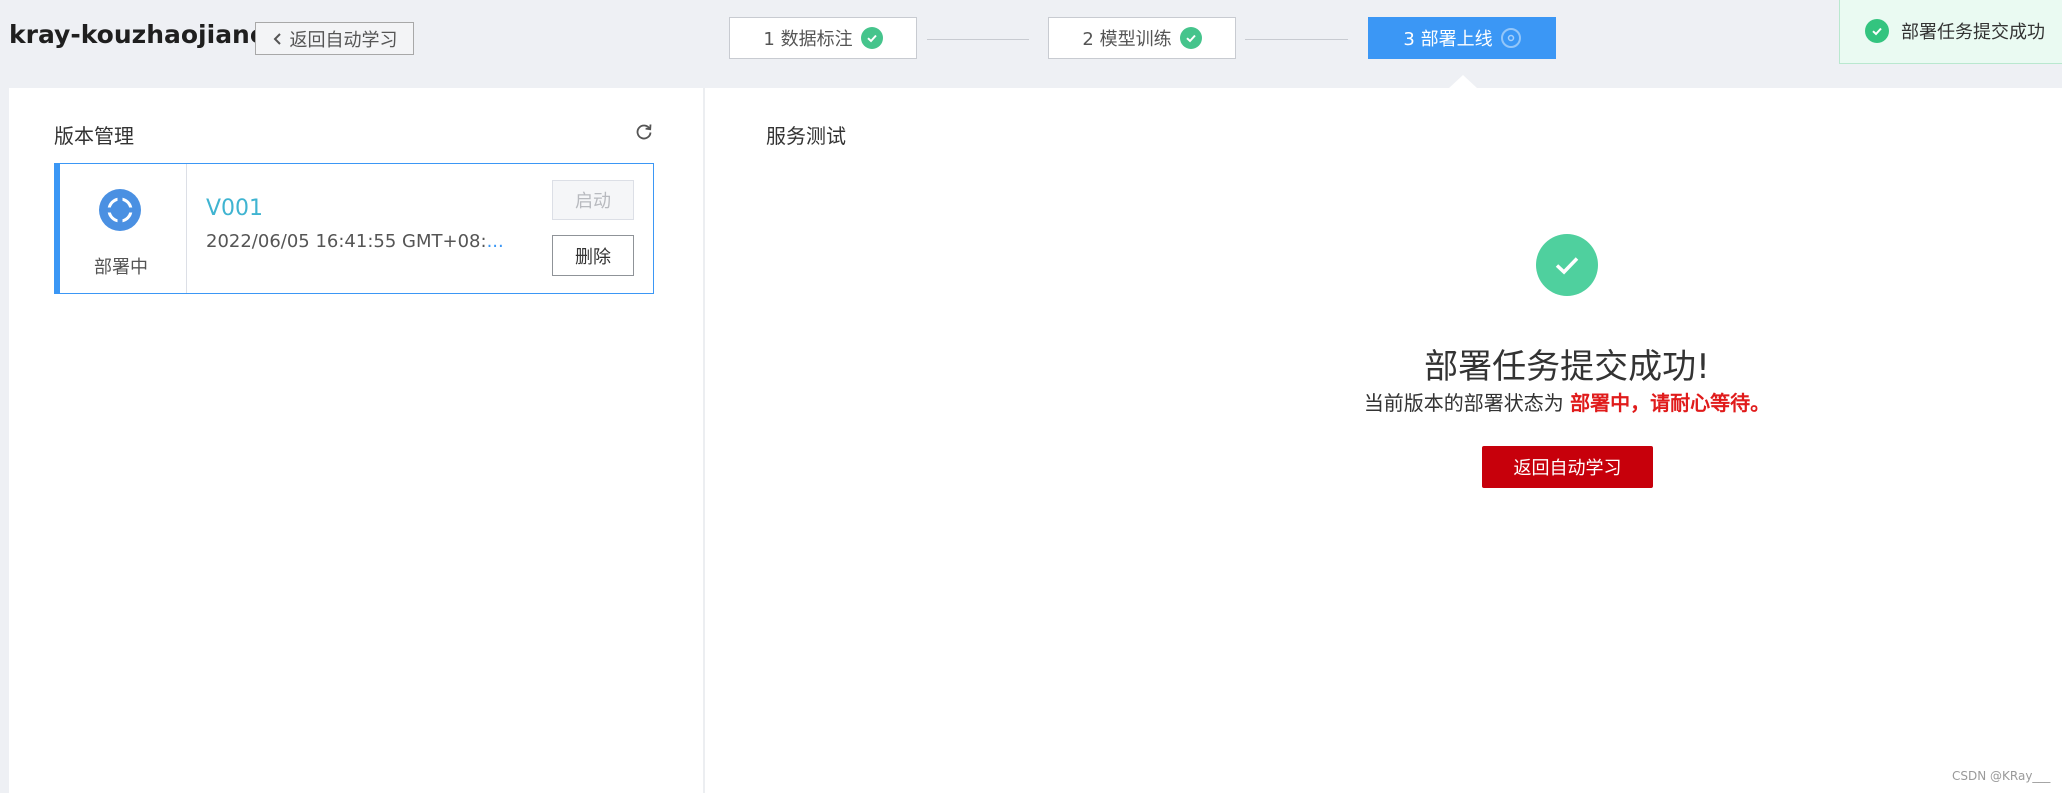 The height and width of the screenshot is (793, 2062). I want to click on delete-button: 删除, so click(593, 255).